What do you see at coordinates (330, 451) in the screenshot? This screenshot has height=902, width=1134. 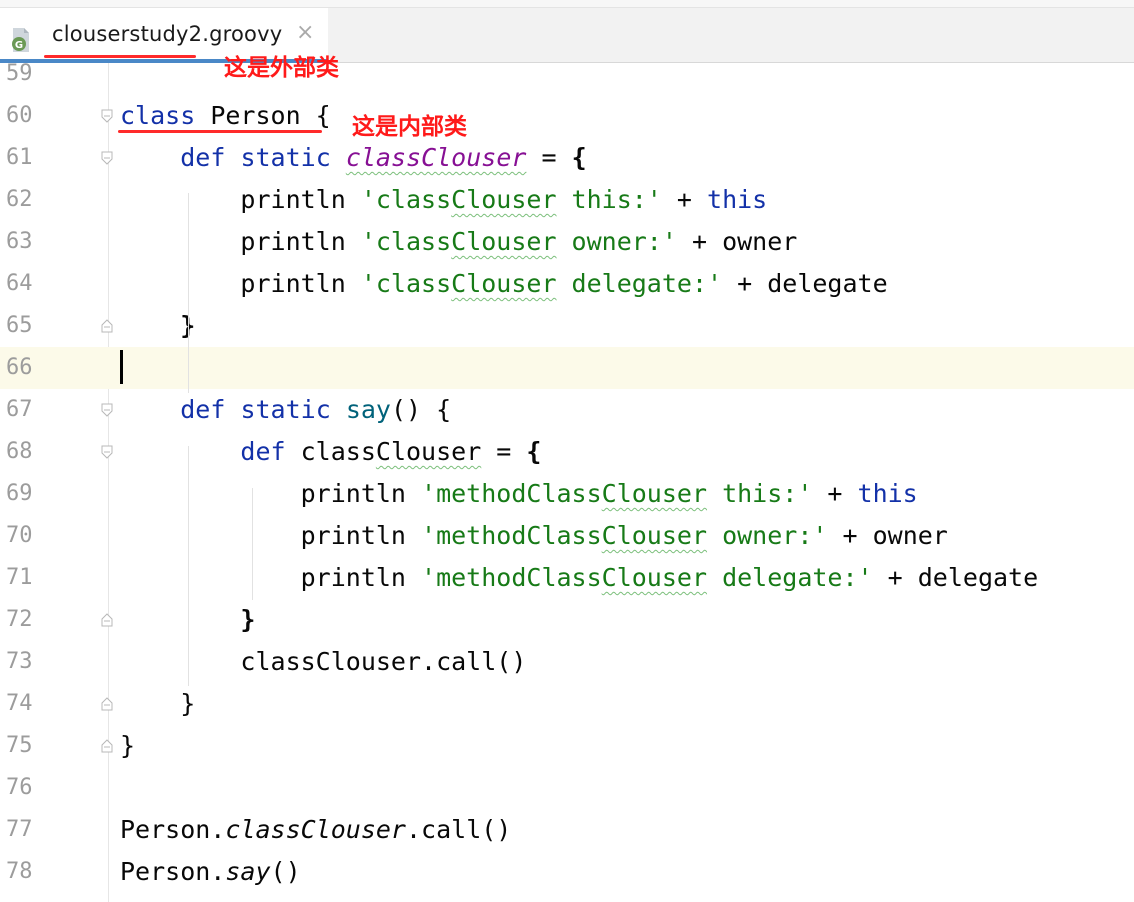 I see `code-token: class` at bounding box center [330, 451].